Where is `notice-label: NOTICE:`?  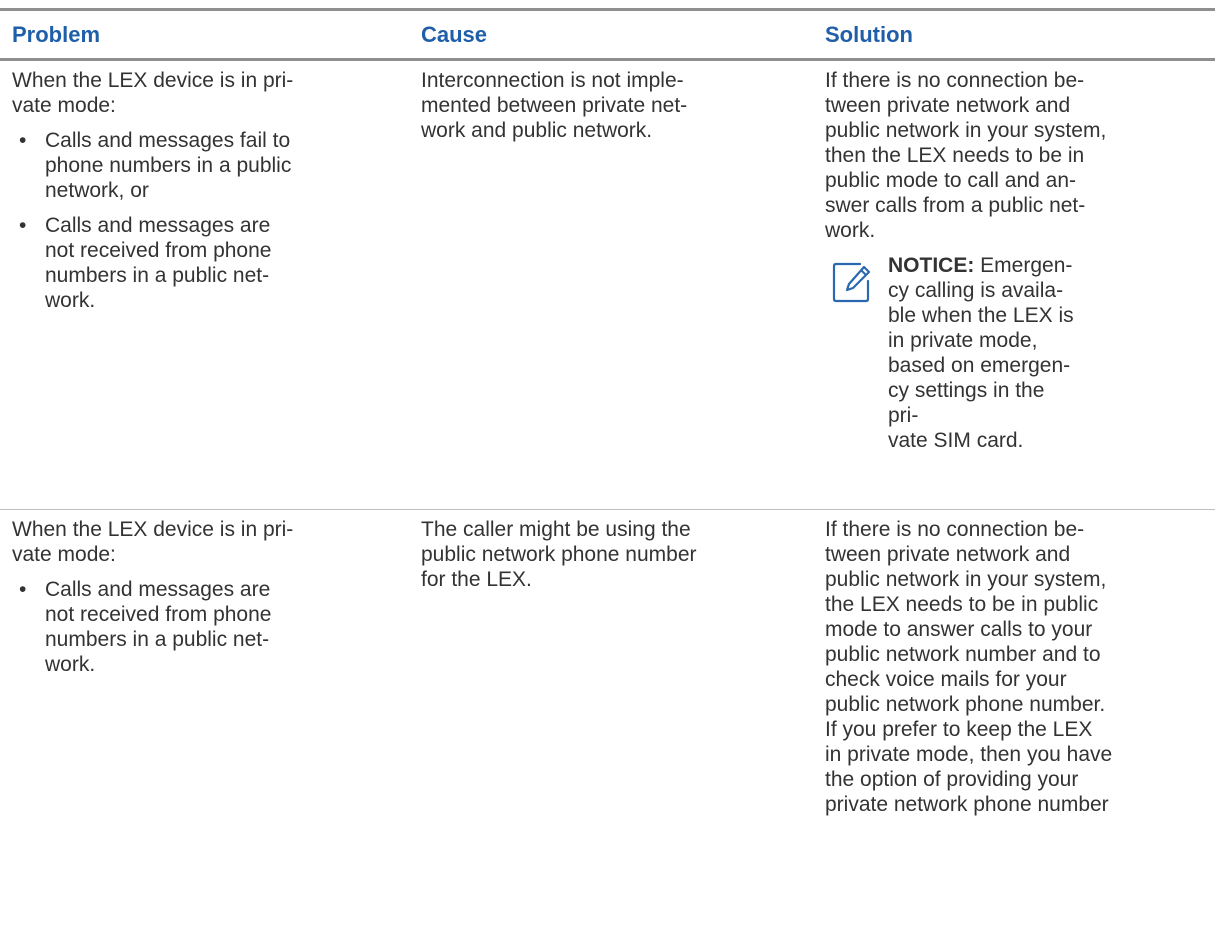
notice-label: NOTICE: is located at coordinates (931, 265).